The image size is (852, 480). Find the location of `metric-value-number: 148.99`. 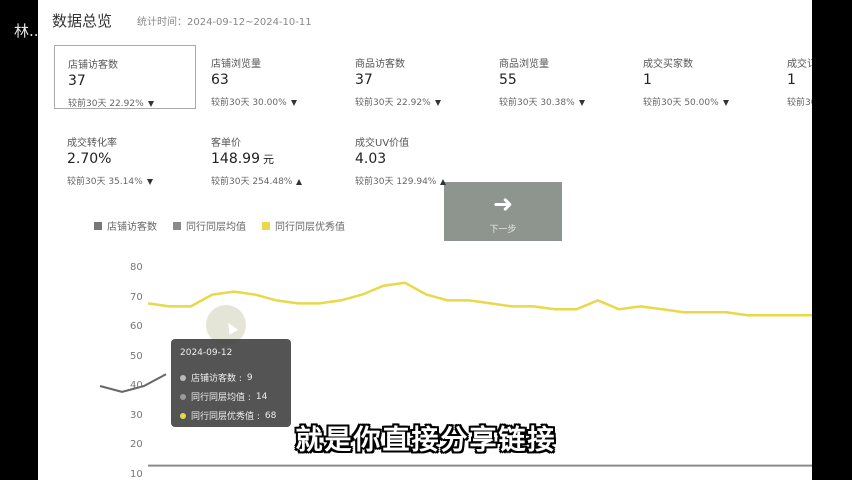

metric-value-number: 148.99 is located at coordinates (235, 159).